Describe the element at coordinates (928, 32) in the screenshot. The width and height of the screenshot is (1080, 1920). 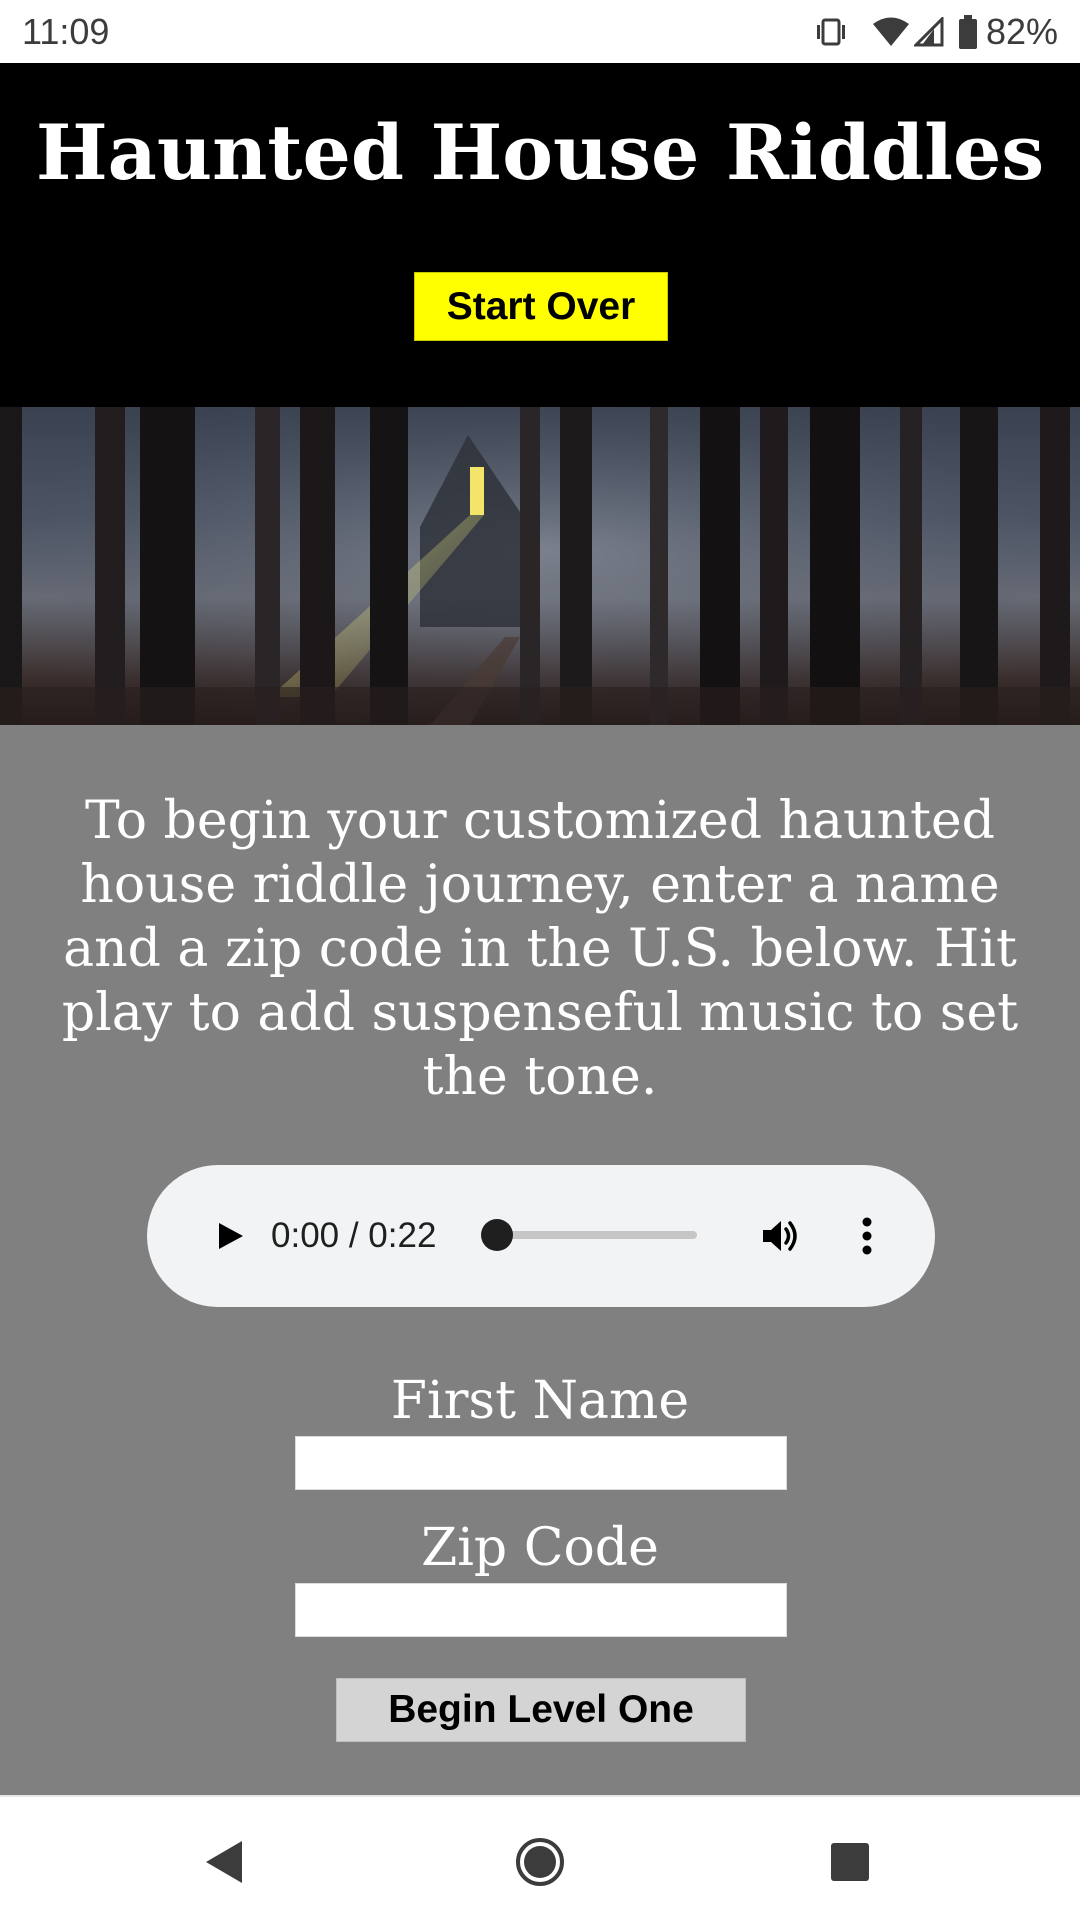
I see `cell-signal-icon` at that location.